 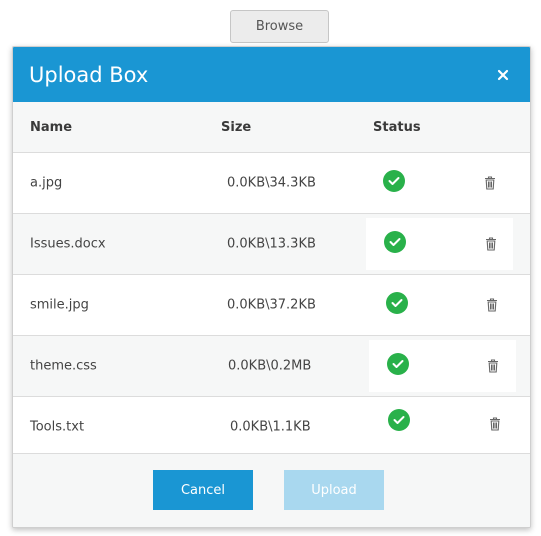 I want to click on file-size: 0.0KB\37.2KB, so click(x=271, y=305).